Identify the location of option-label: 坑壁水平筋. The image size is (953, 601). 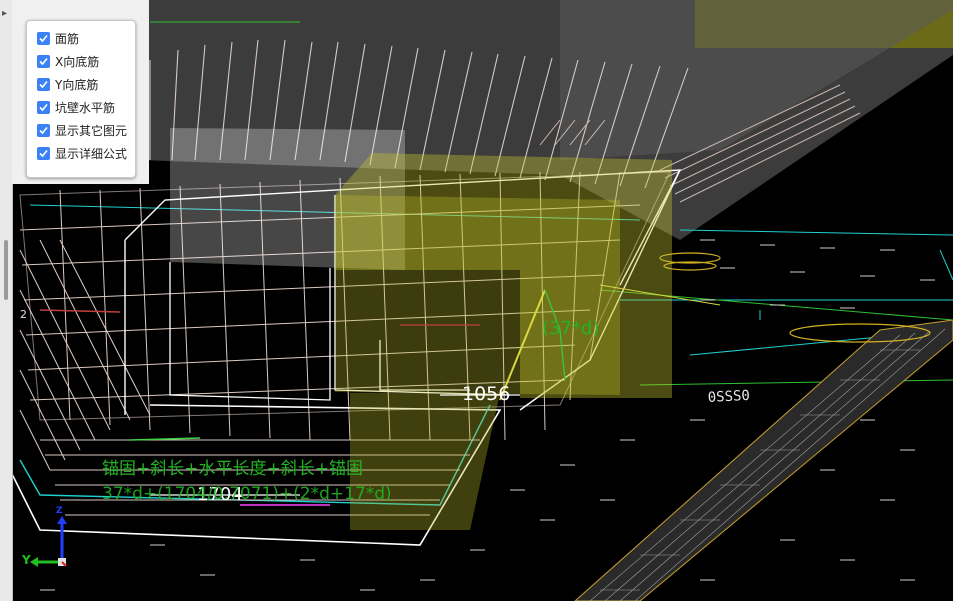
(85, 108).